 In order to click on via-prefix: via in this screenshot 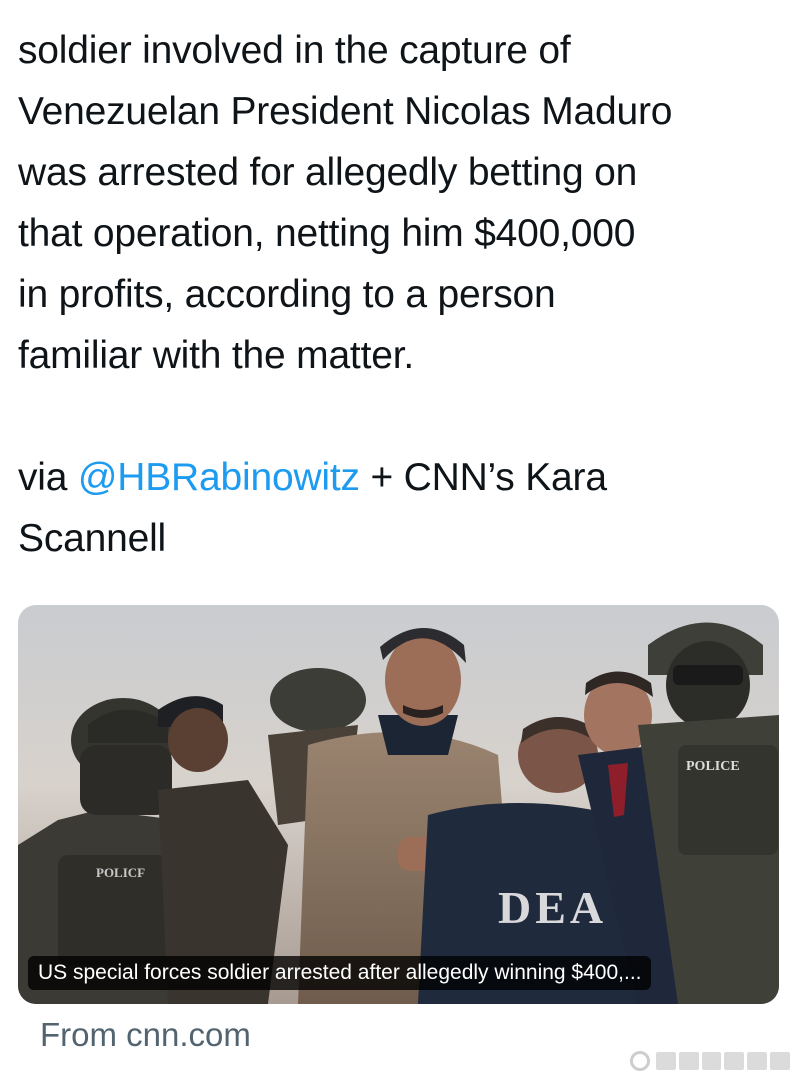, I will do `click(48, 477)`.